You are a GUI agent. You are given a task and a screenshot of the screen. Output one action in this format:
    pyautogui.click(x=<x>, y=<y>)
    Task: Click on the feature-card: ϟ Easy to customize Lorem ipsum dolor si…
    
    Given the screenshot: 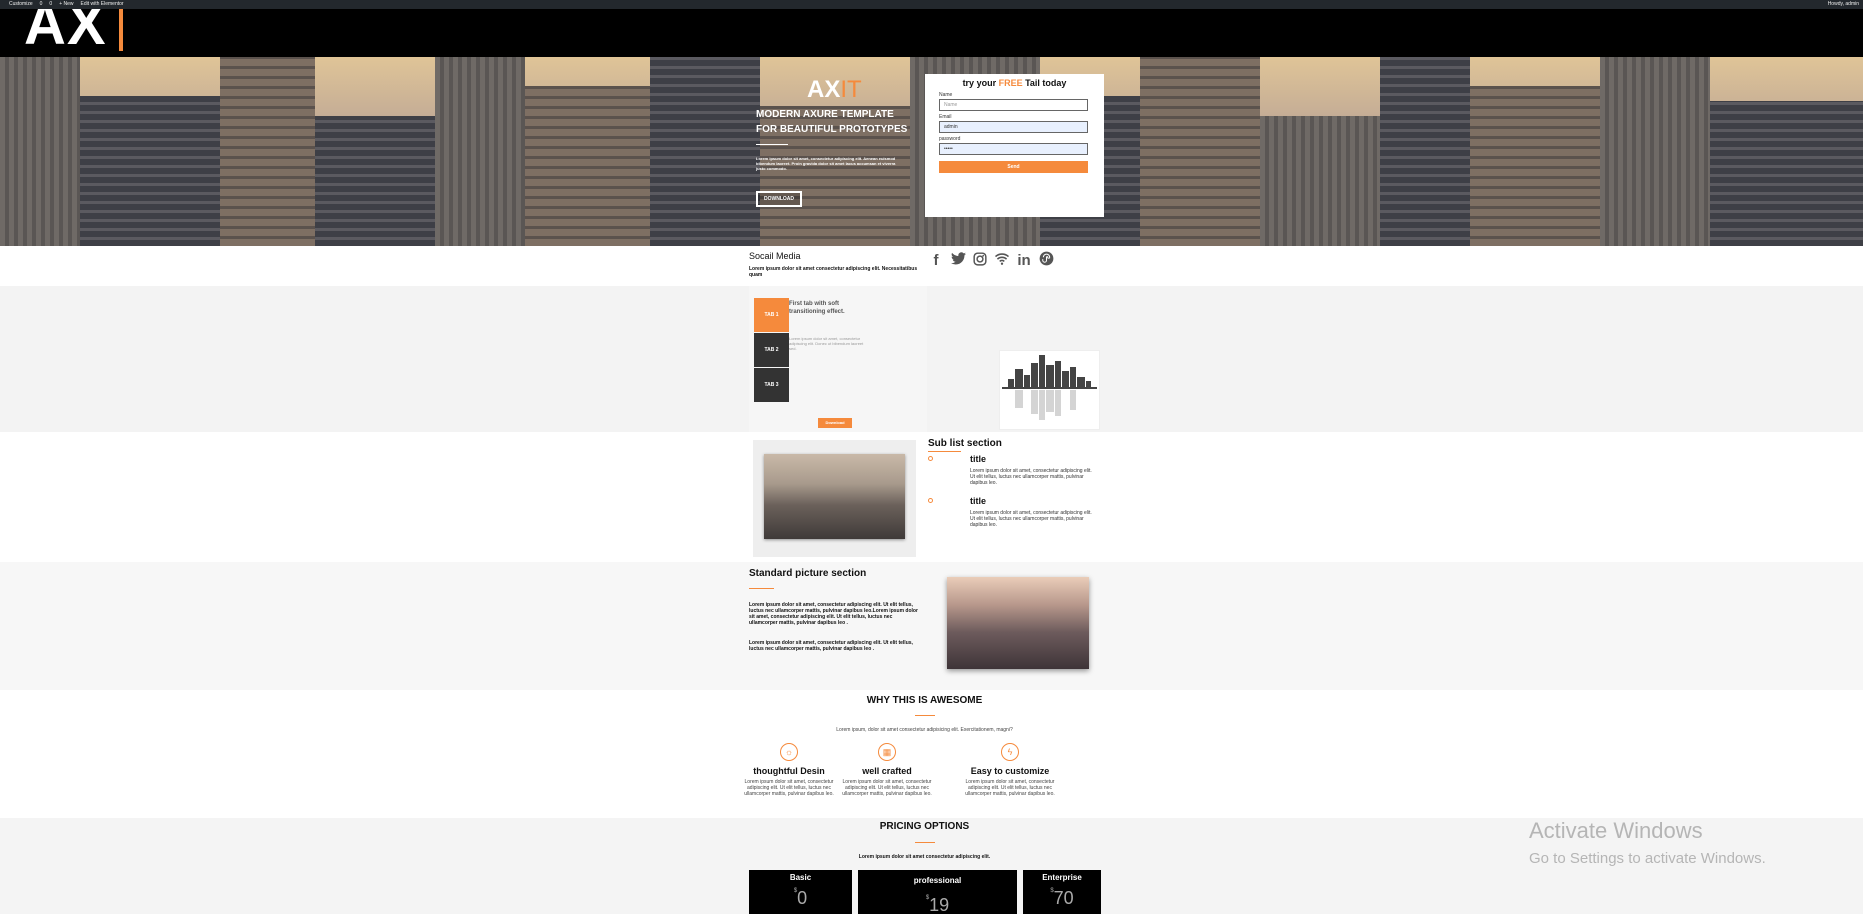 What is the action you would take?
    pyautogui.click(x=1010, y=770)
    